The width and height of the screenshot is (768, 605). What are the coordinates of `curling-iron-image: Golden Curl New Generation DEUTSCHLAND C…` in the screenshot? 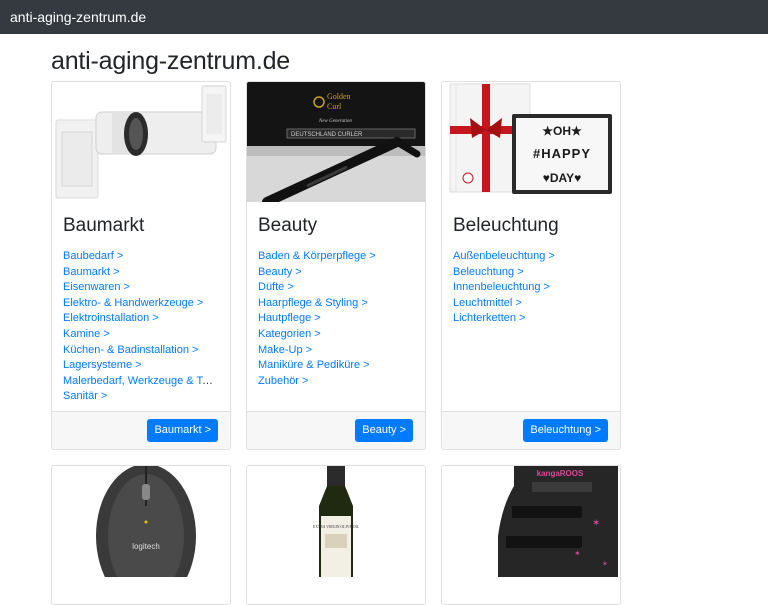 It's located at (336, 142).